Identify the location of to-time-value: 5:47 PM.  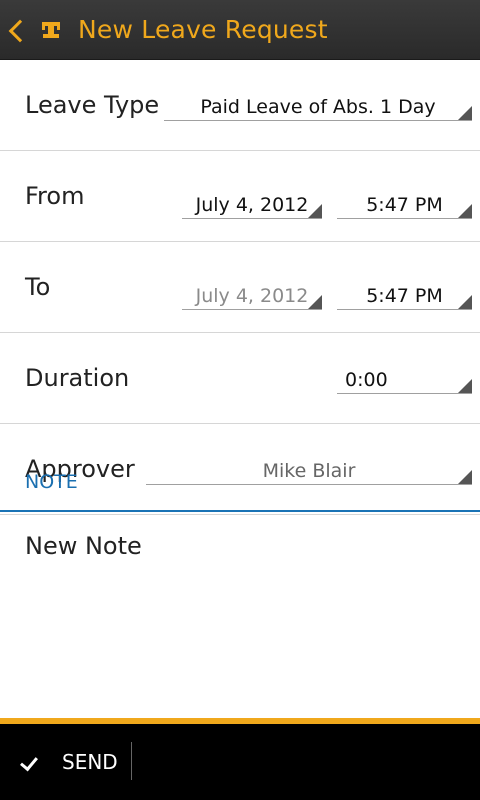
(404, 296).